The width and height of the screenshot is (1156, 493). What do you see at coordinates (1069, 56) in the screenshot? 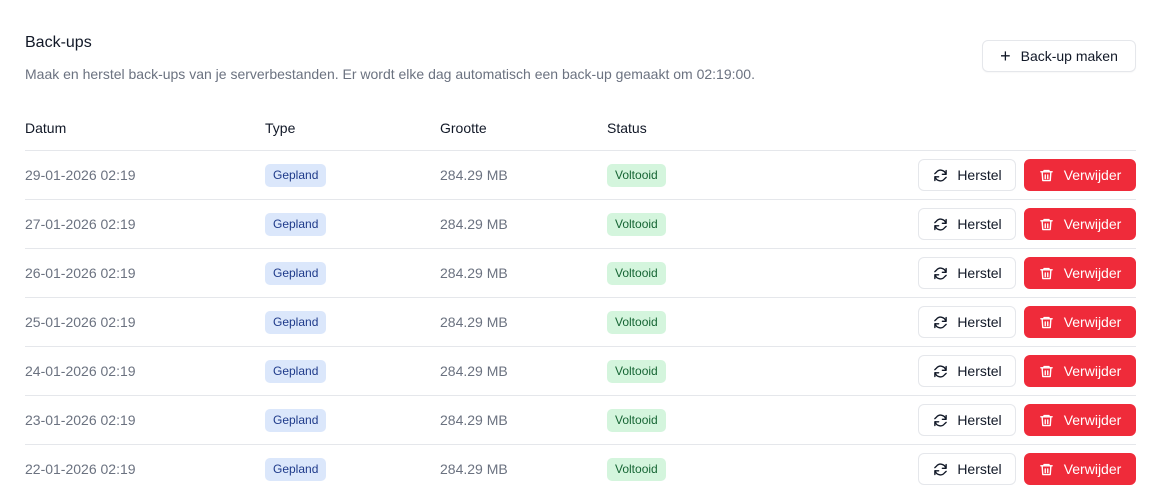
I see `make-backup-label: Back-up maken` at bounding box center [1069, 56].